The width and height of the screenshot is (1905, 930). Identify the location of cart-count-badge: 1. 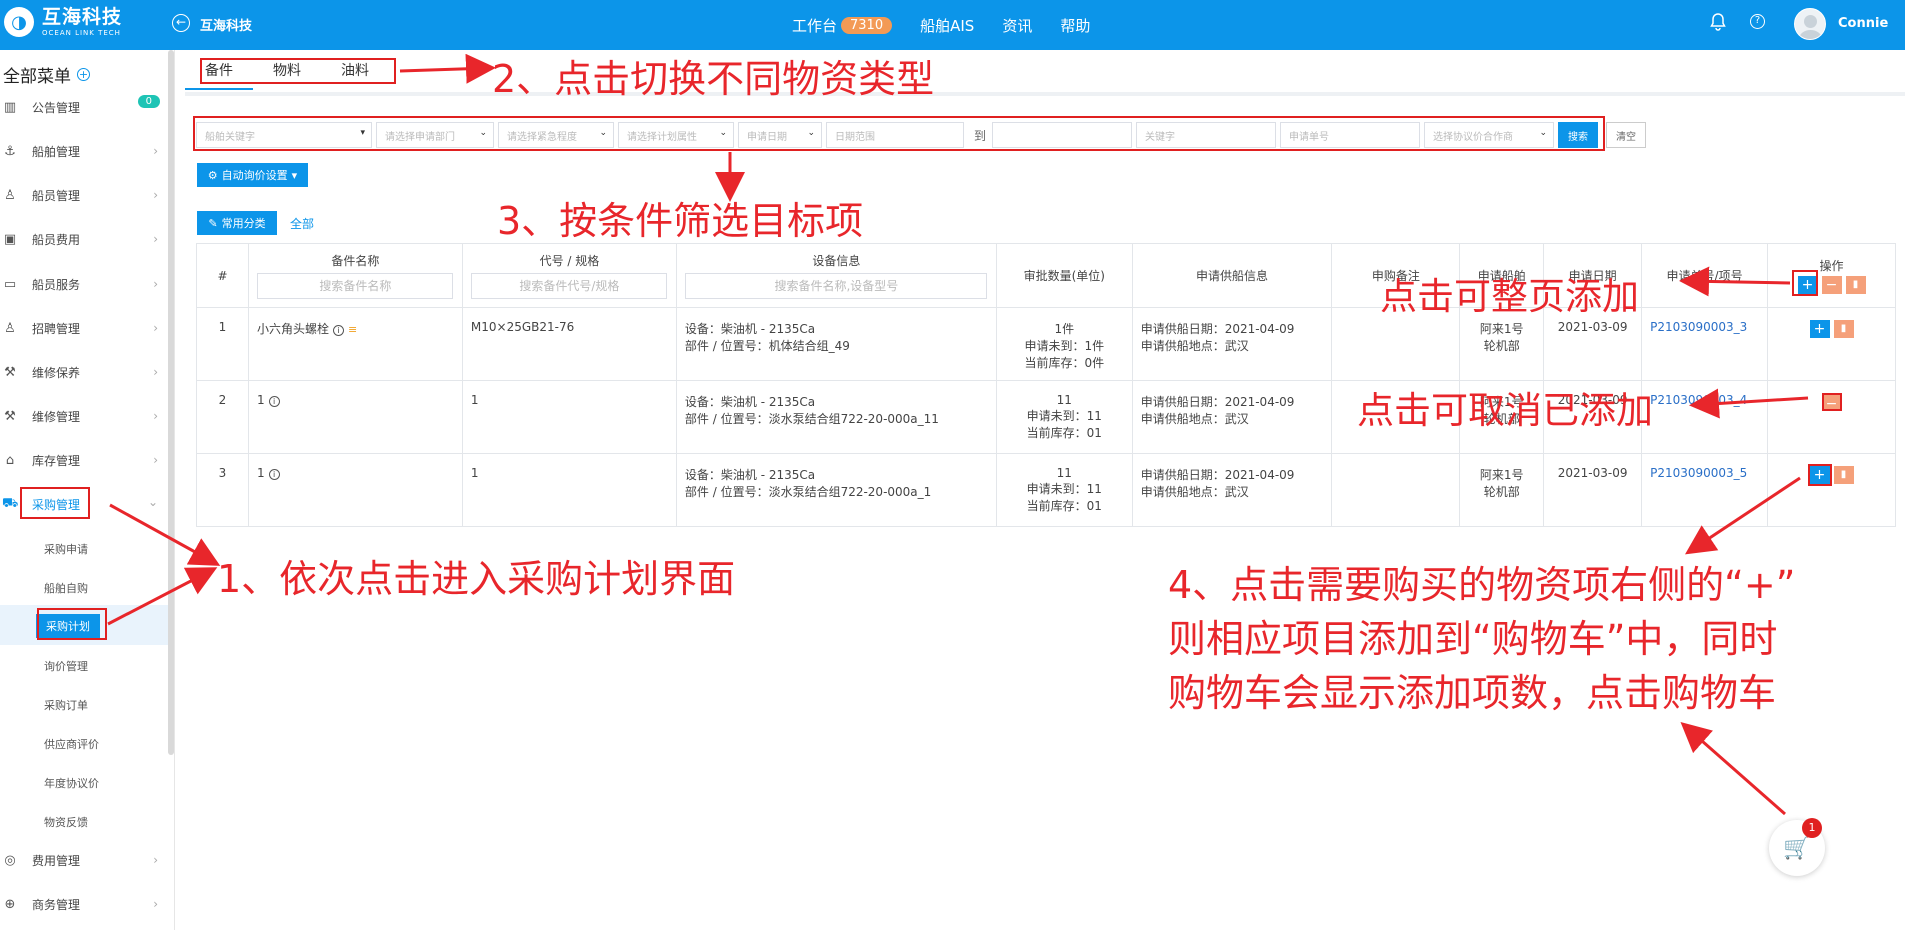
(1812, 828).